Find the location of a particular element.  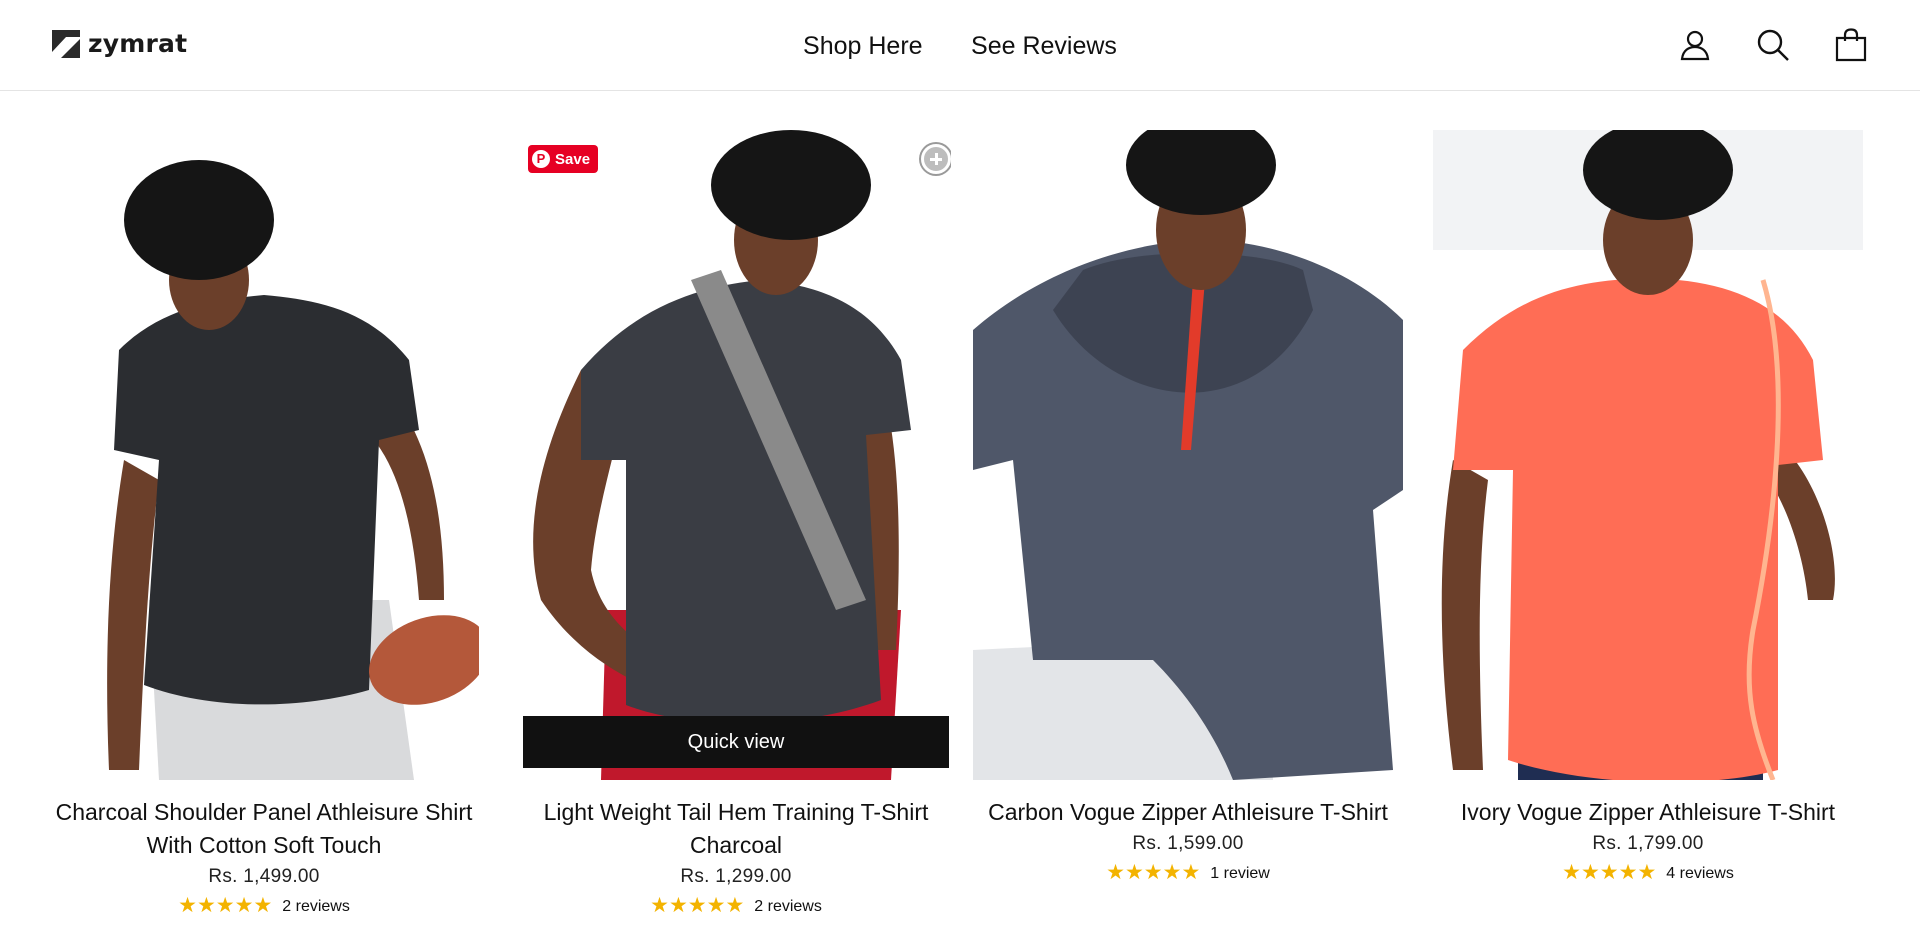

save-label: Save is located at coordinates (573, 159).